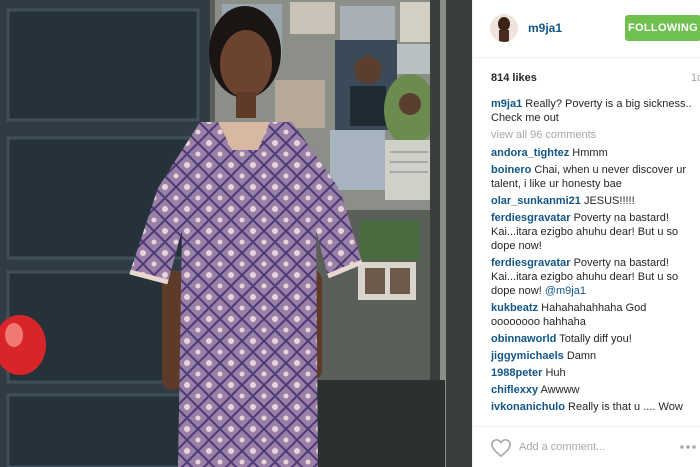  What do you see at coordinates (511, 170) in the screenshot?
I see `comment-username: boinero` at bounding box center [511, 170].